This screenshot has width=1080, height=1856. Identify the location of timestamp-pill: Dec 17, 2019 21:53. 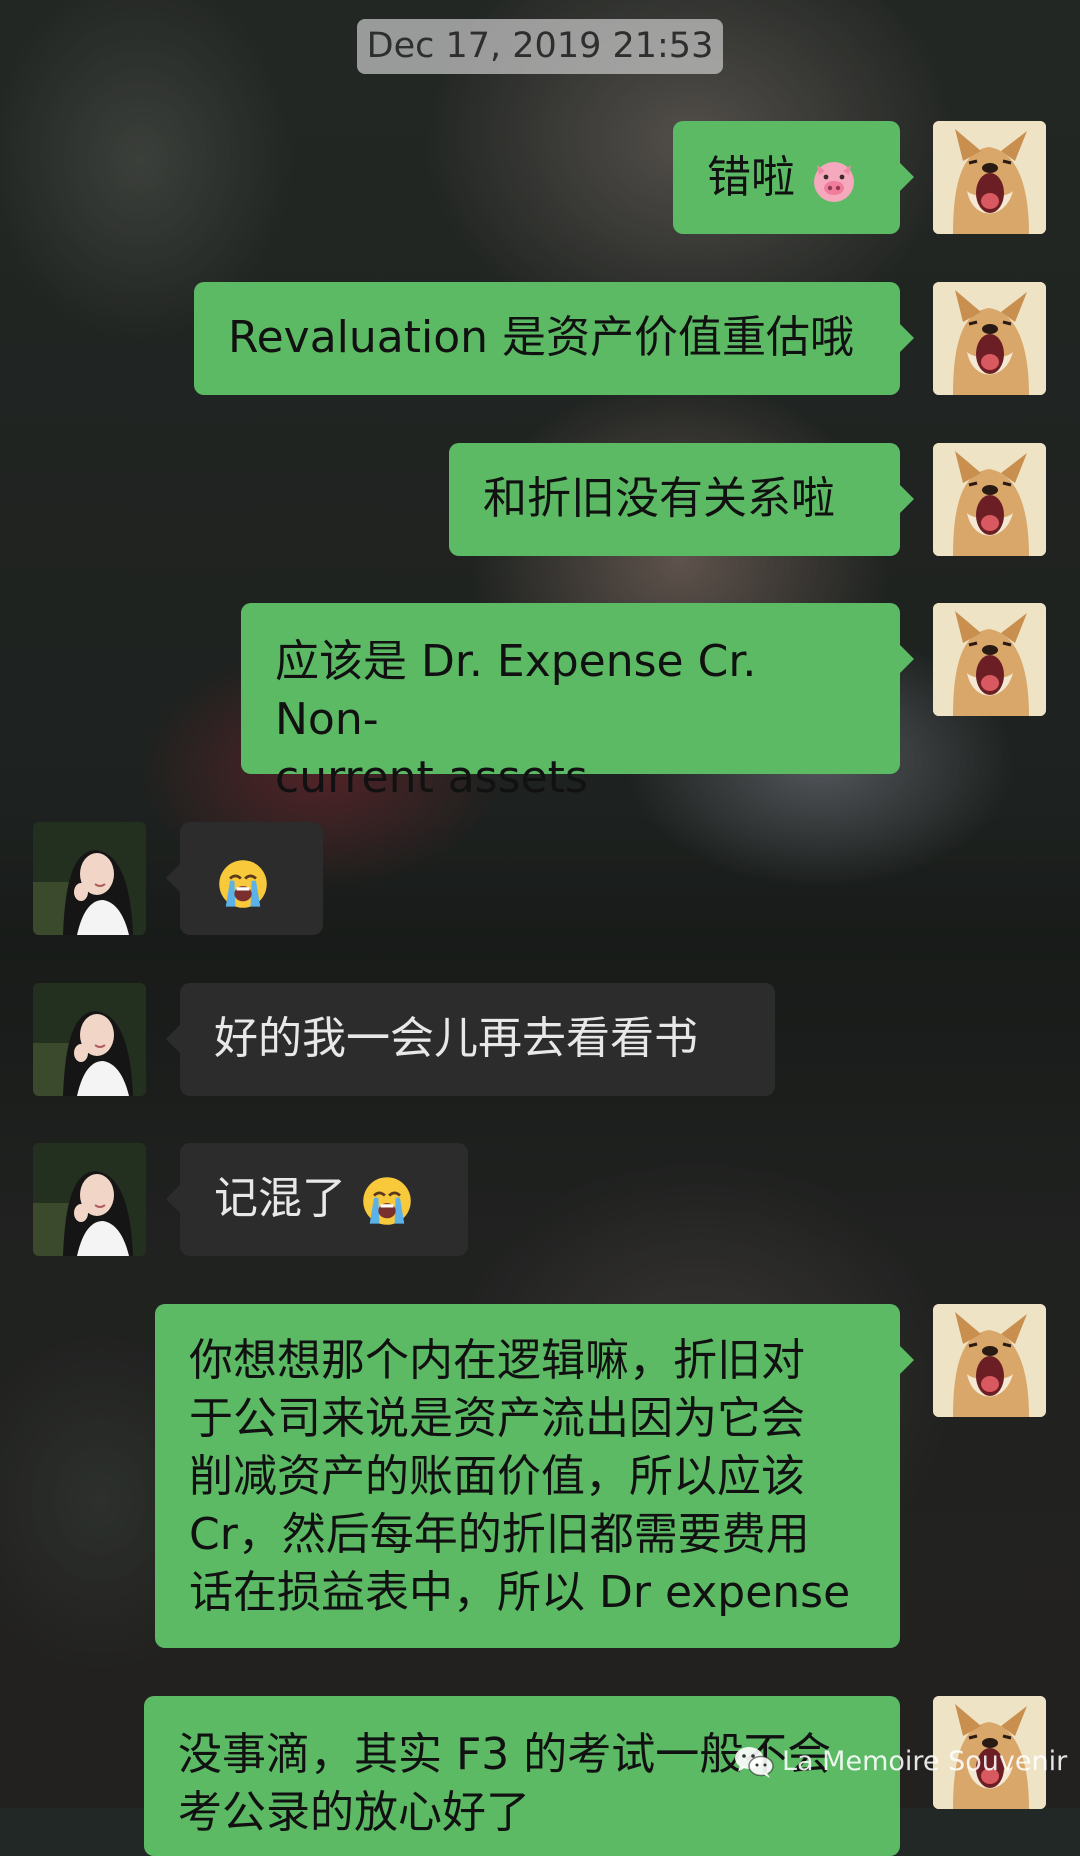
(540, 46).